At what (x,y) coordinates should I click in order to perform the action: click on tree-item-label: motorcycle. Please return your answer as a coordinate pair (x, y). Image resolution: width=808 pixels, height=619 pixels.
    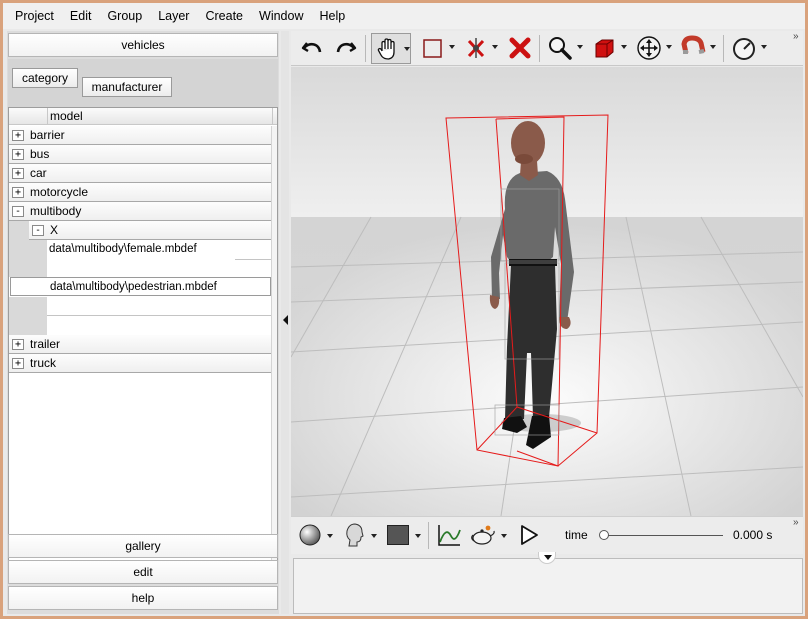
    Looking at the image, I should click on (59, 192).